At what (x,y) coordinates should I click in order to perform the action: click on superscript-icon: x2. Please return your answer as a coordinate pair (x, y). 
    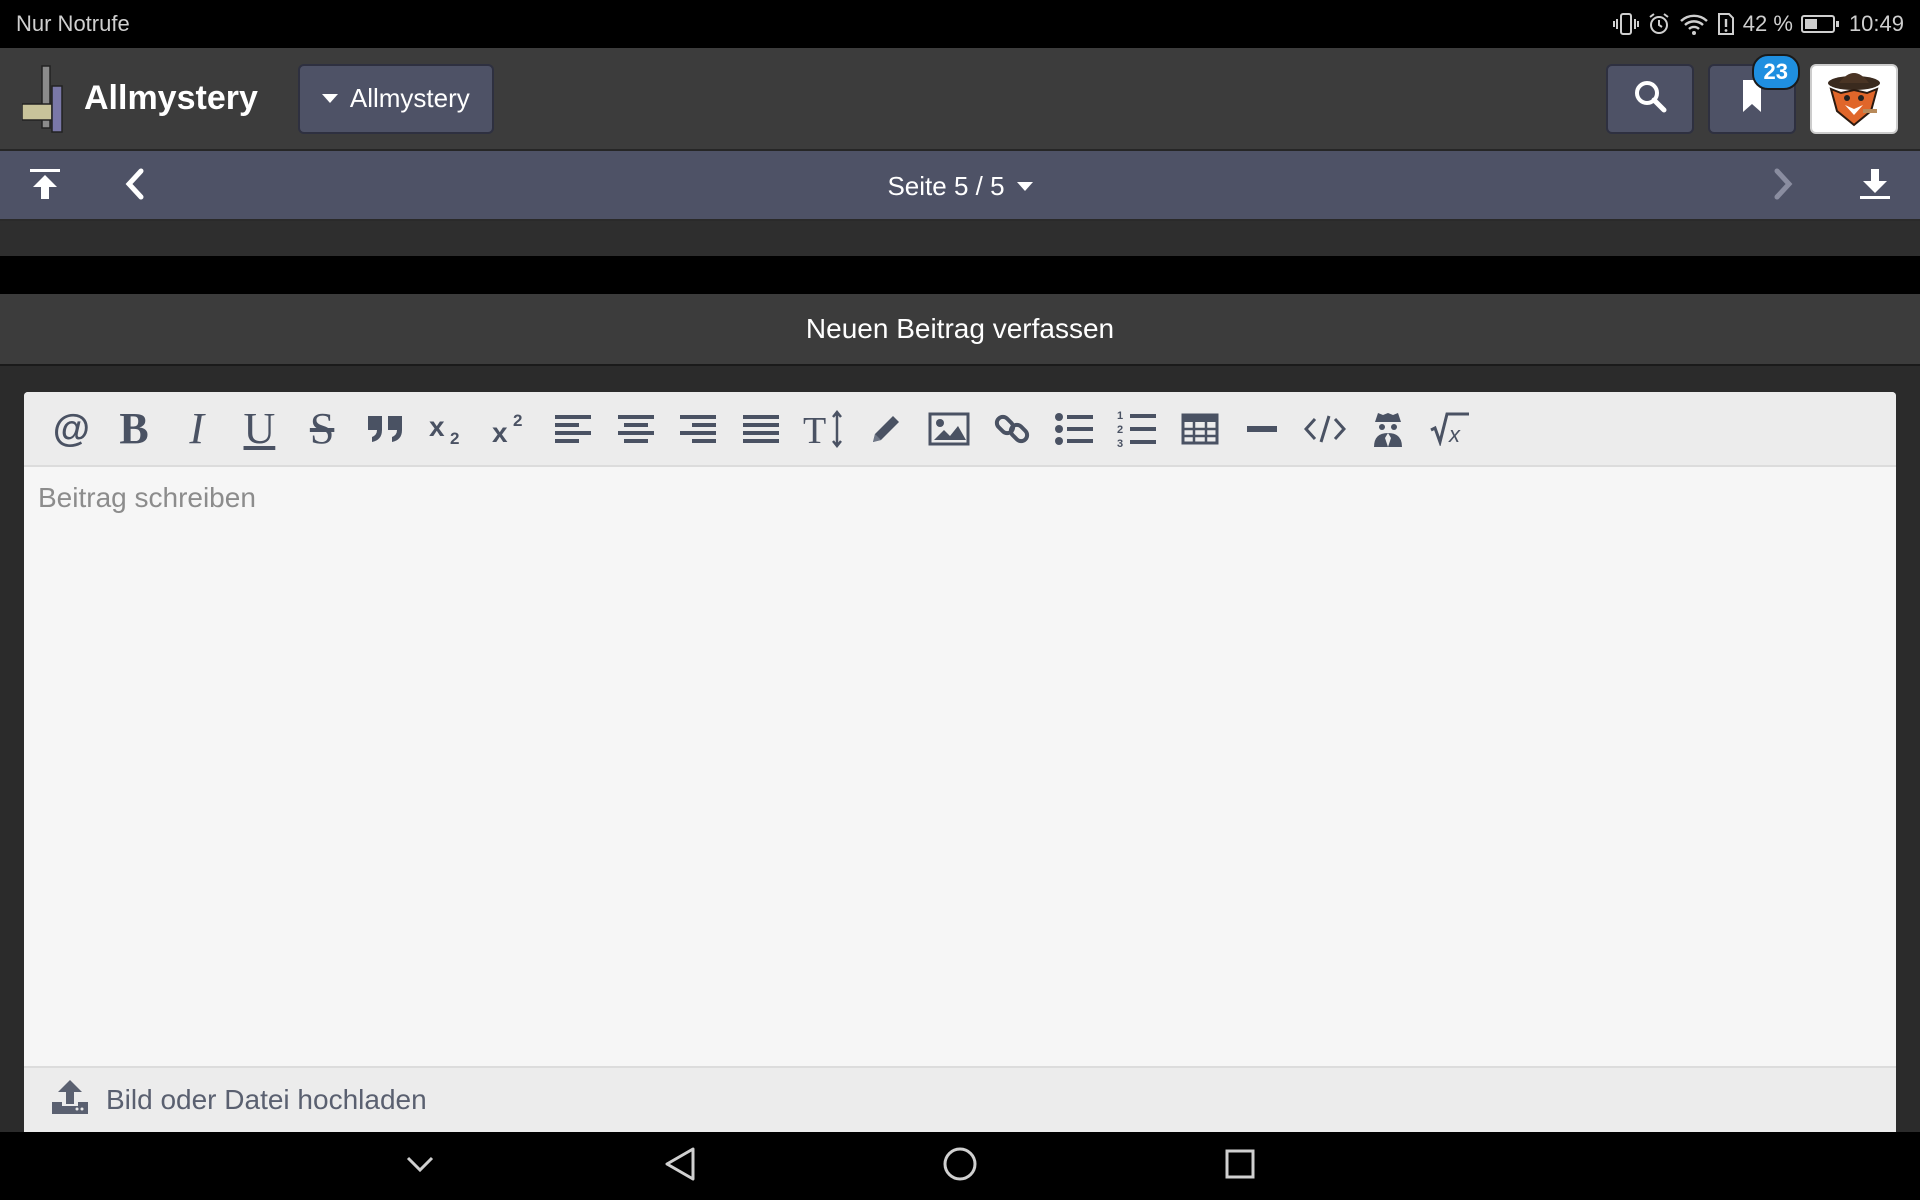
    Looking at the image, I should click on (510, 429).